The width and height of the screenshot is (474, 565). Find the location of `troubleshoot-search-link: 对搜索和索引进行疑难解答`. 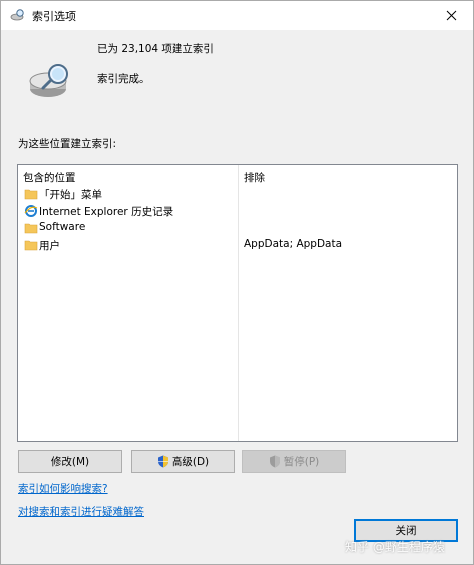

troubleshoot-search-link: 对搜索和索引进行疑难解答 is located at coordinates (81, 511).